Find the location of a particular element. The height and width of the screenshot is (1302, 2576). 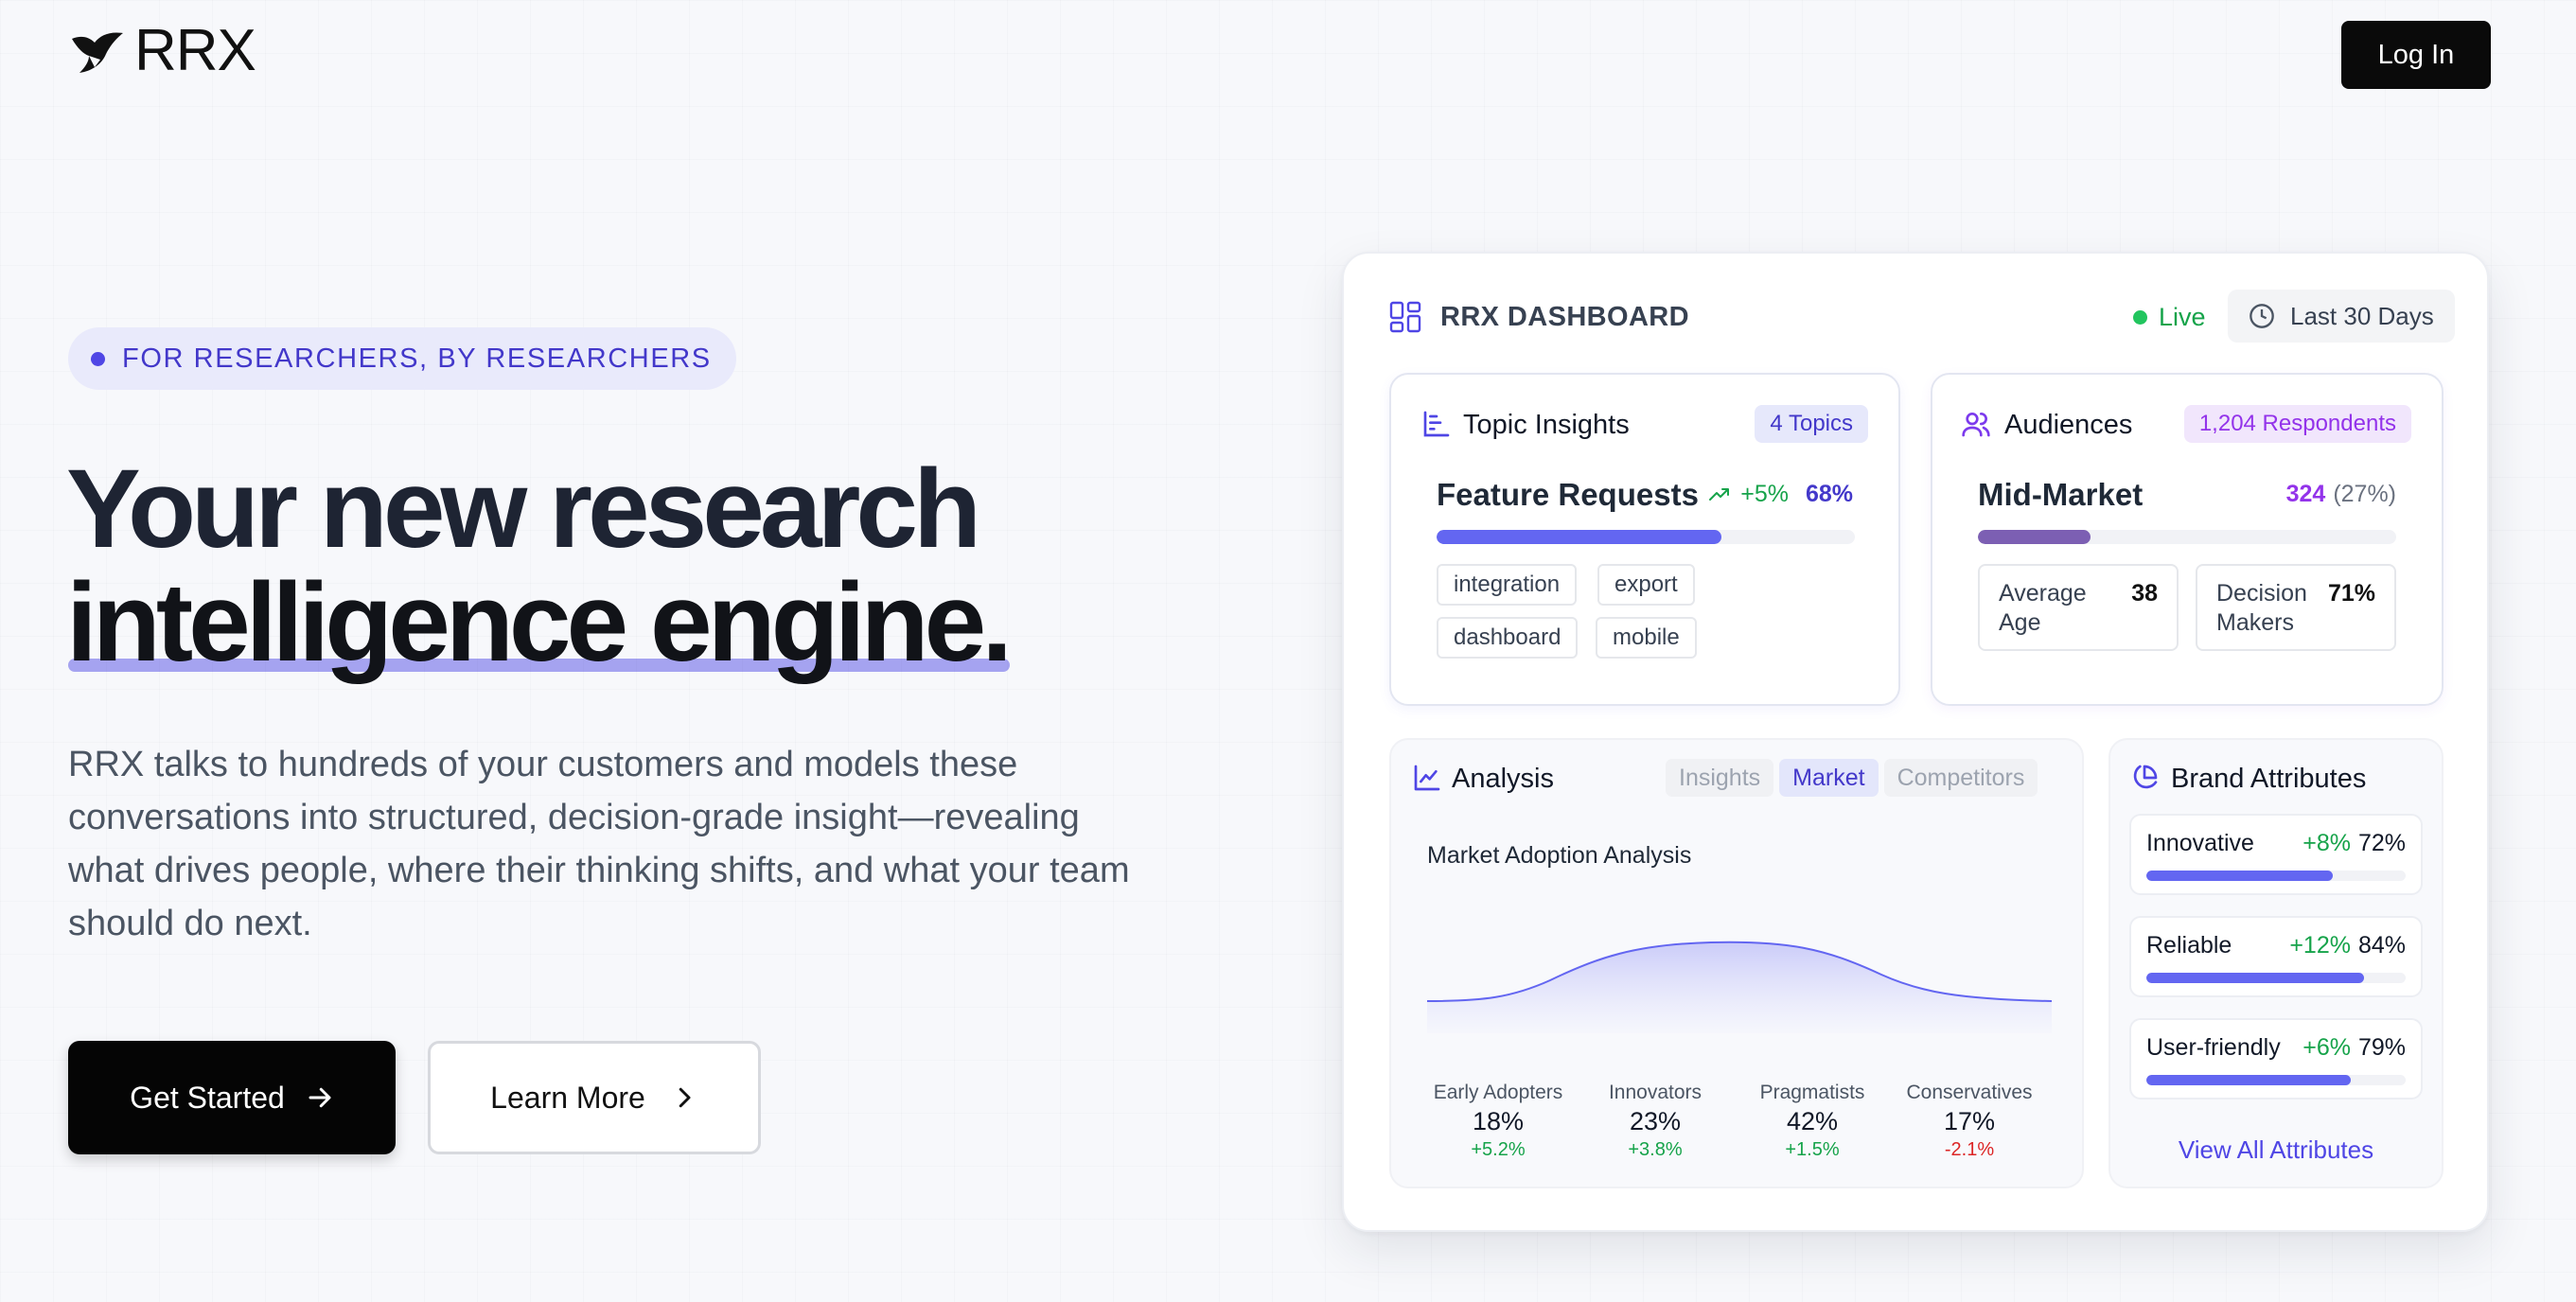

adoption-curve-chart is located at coordinates (1739, 987).